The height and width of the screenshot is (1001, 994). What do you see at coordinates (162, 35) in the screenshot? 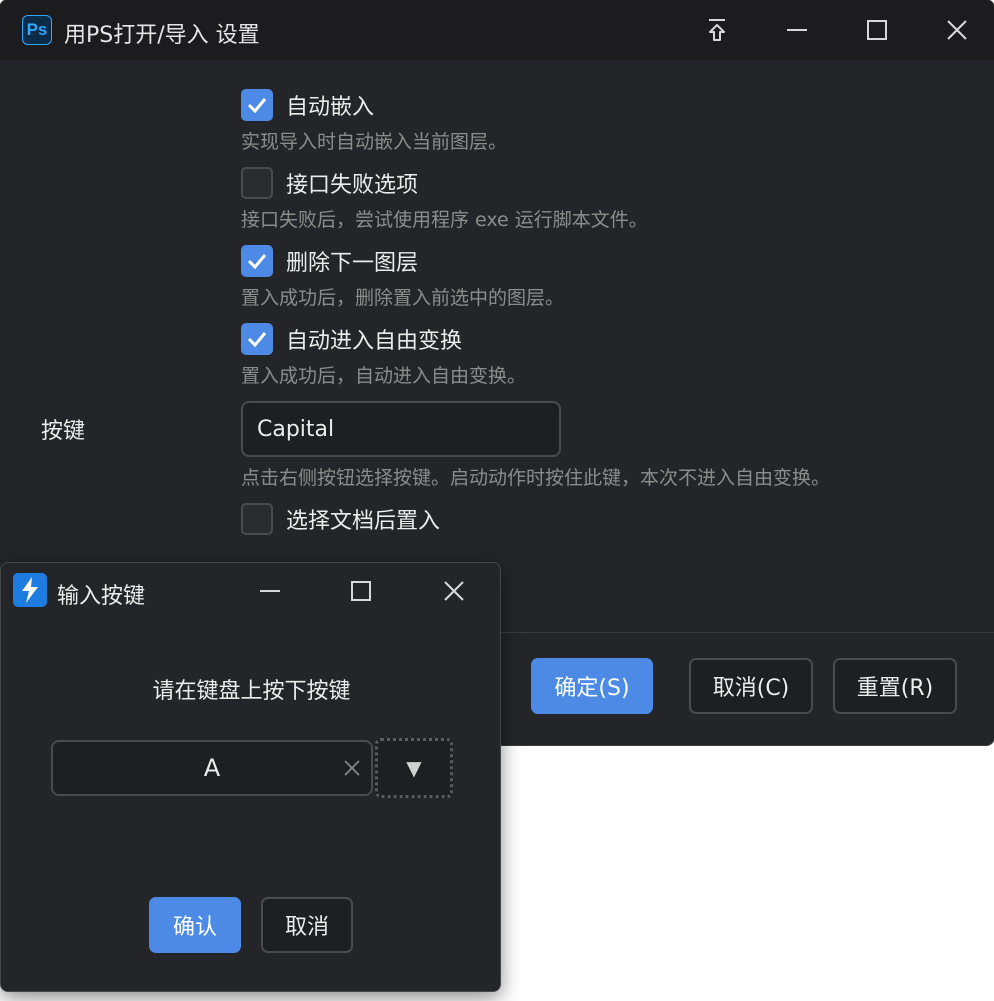
I see `window-title: 用PS打开/导入 设置` at bounding box center [162, 35].